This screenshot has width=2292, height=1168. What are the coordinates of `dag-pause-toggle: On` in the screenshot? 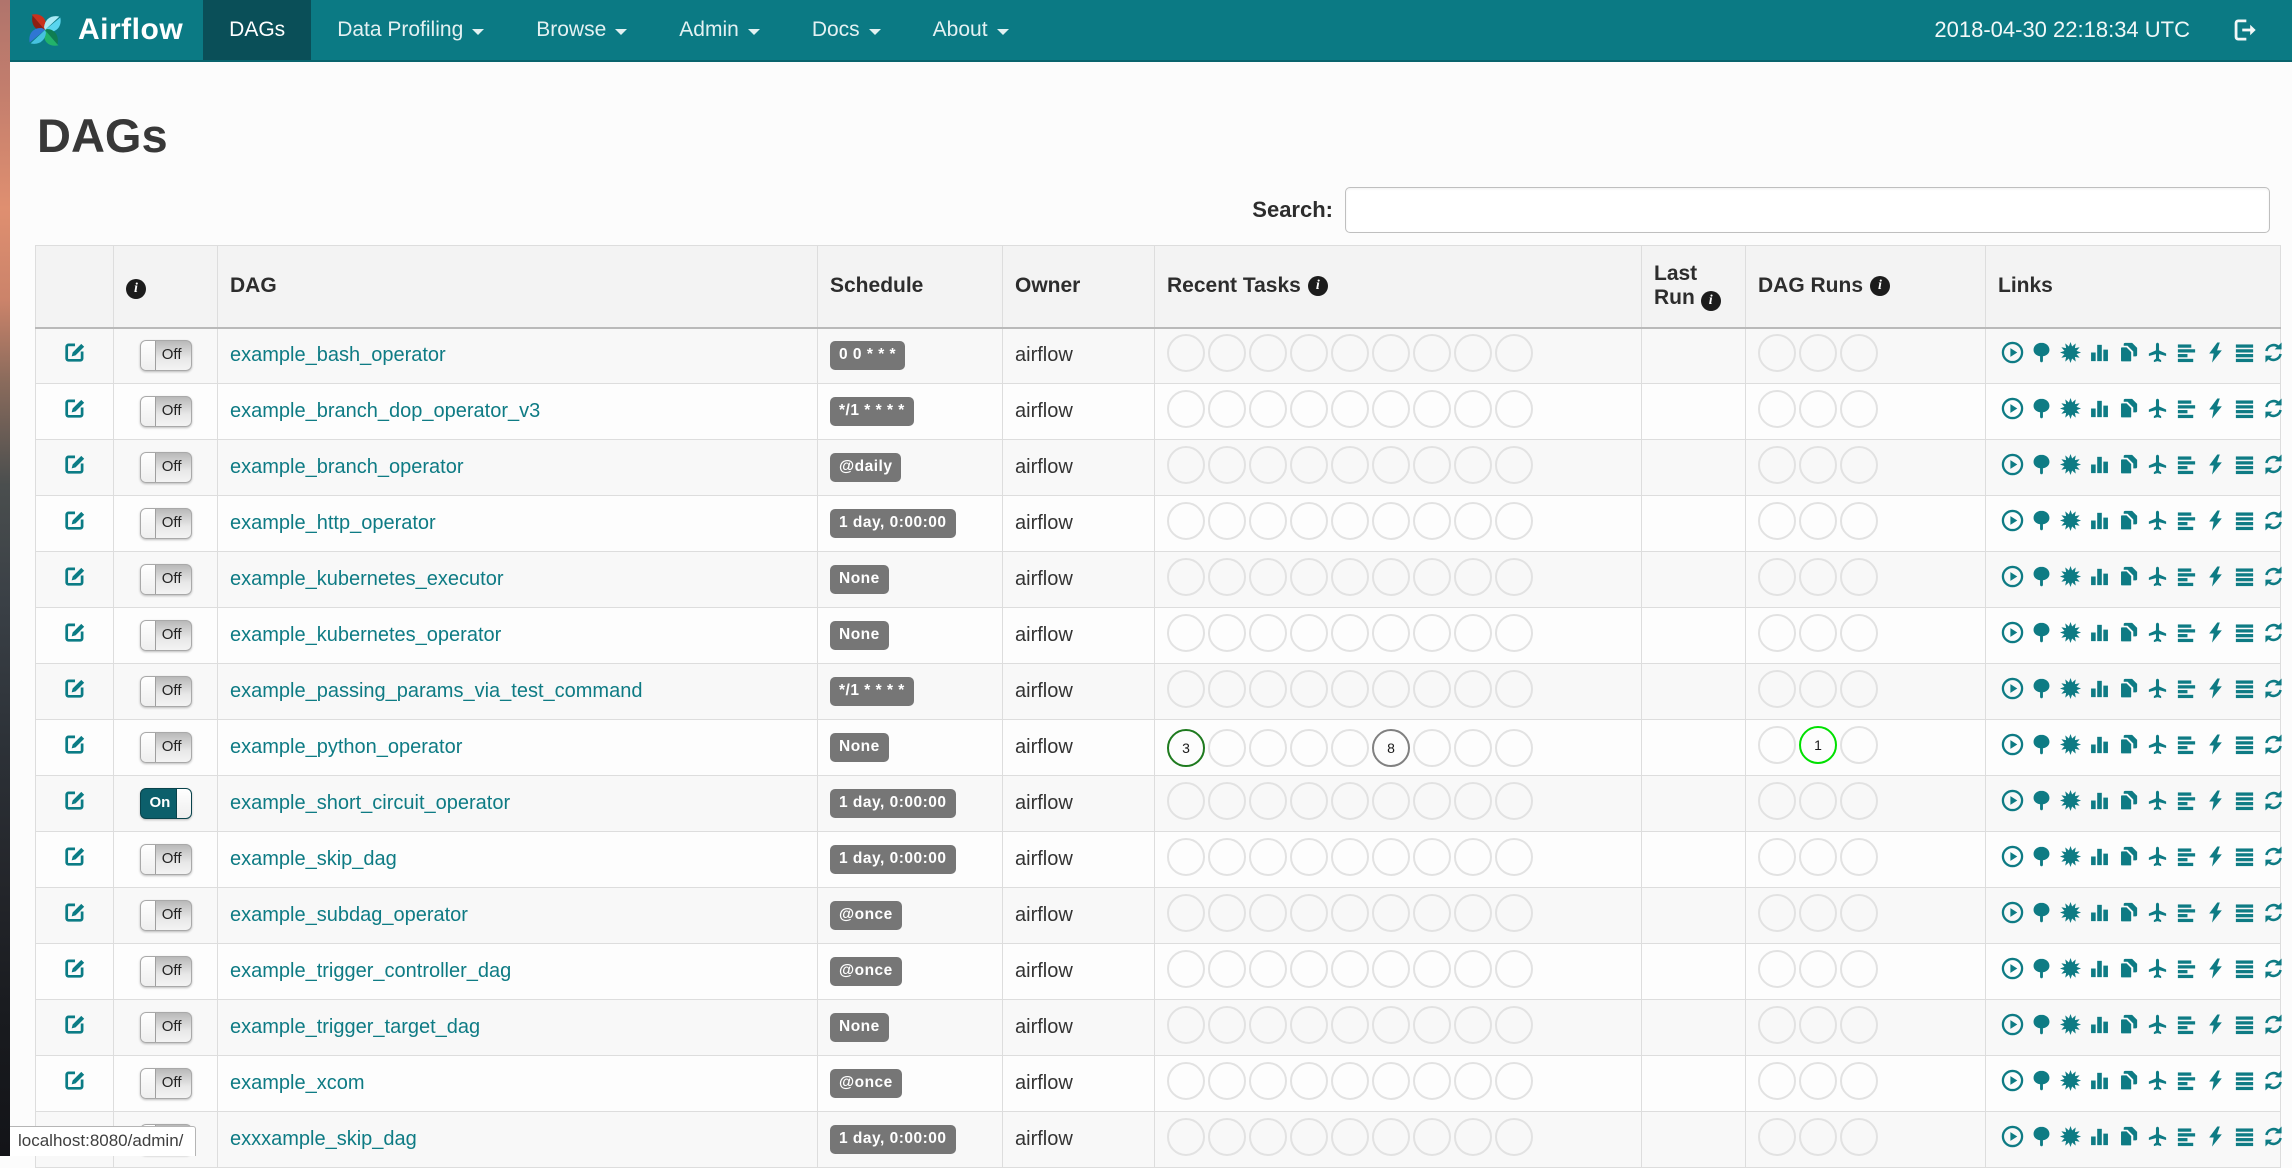 It's located at (165, 803).